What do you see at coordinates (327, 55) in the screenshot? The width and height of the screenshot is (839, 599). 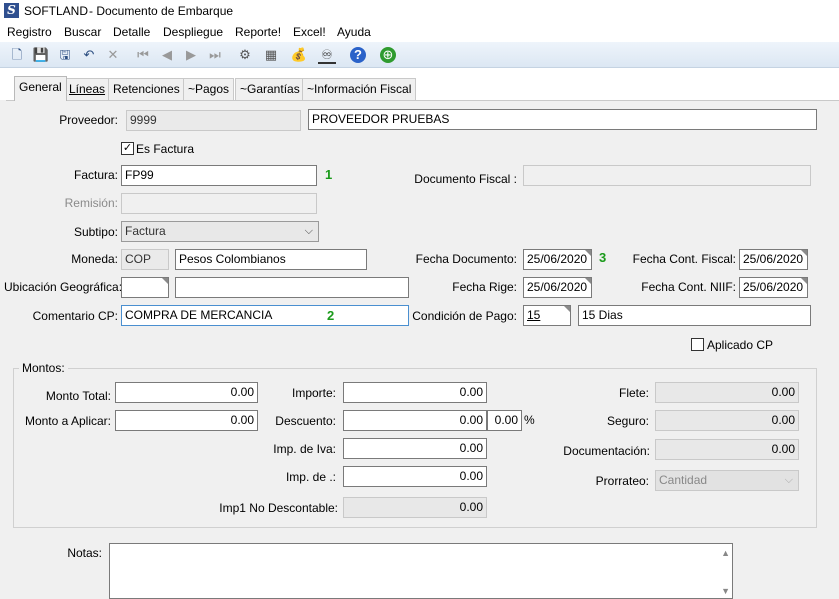 I see `binoculars-icon: ♾` at bounding box center [327, 55].